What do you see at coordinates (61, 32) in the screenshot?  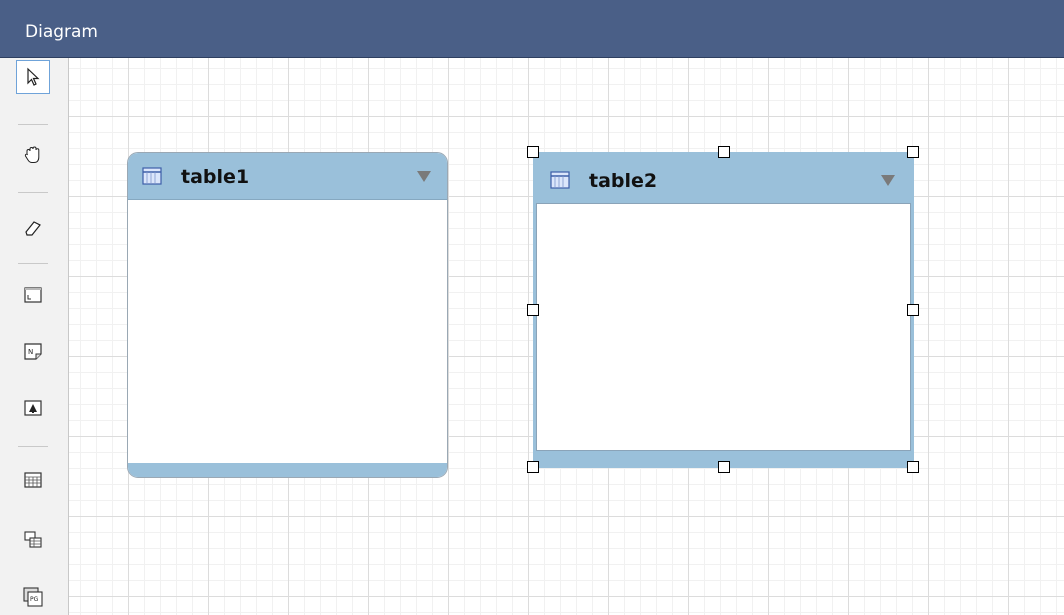 I see `window-title: Diagram` at bounding box center [61, 32].